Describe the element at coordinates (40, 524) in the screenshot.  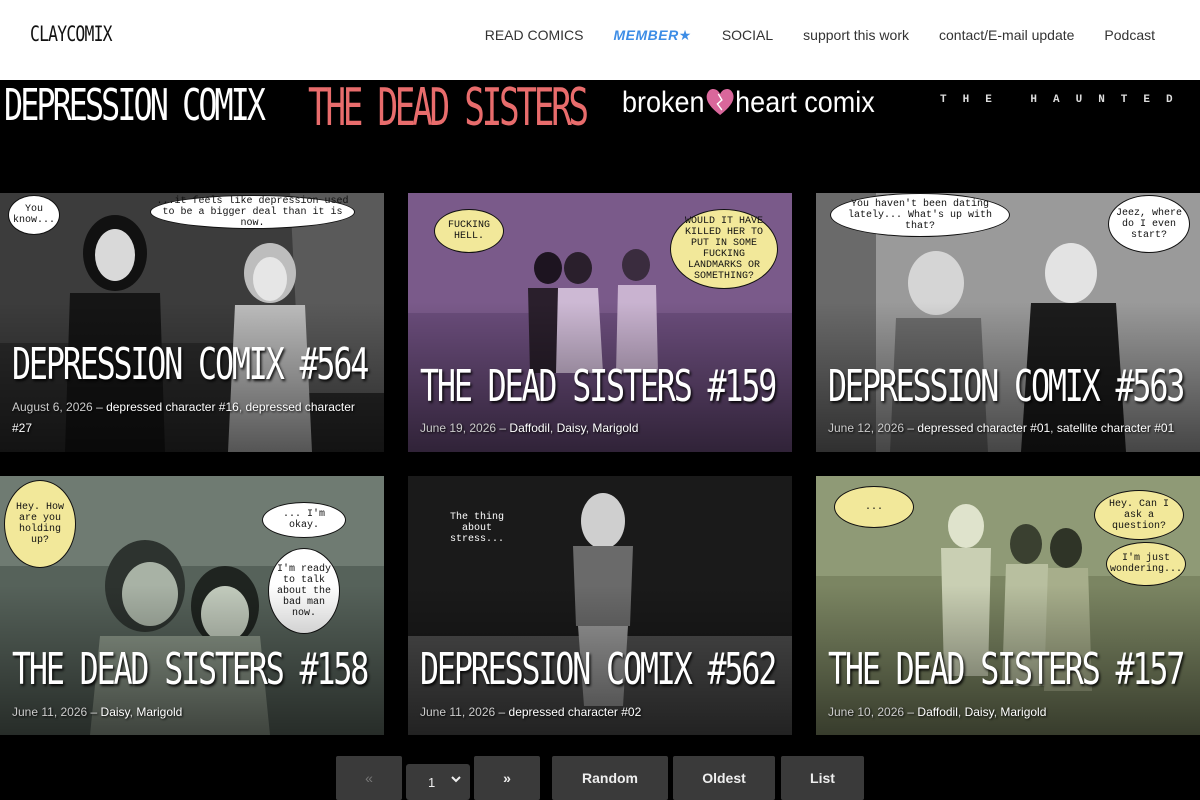
I see `speech-bubble: Hey. How are you holding up?` at that location.